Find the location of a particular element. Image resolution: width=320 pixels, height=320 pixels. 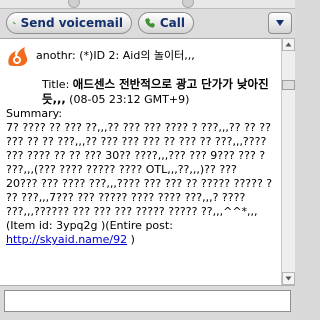

call-button: Call is located at coordinates (166, 23).